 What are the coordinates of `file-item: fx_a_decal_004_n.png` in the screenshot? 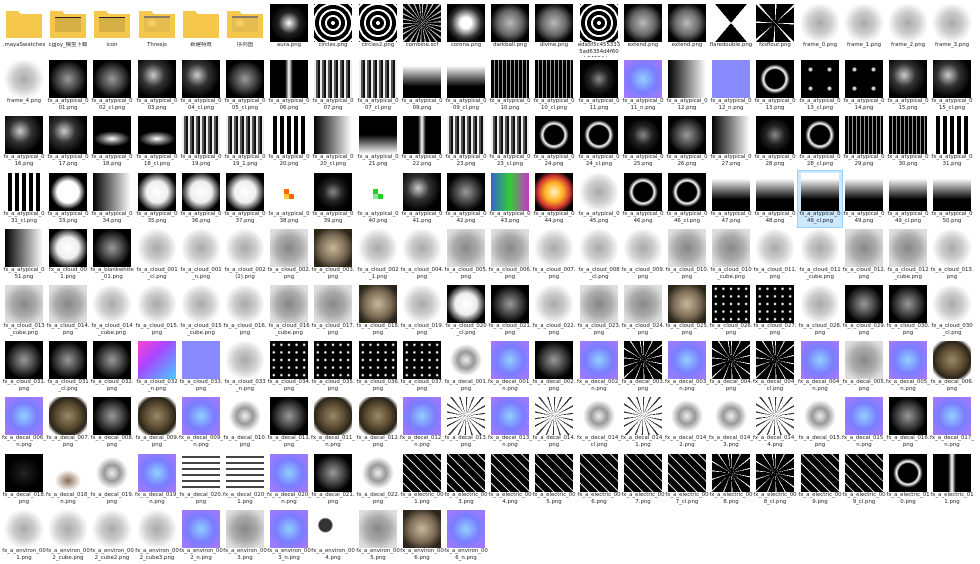 It's located at (820, 367).